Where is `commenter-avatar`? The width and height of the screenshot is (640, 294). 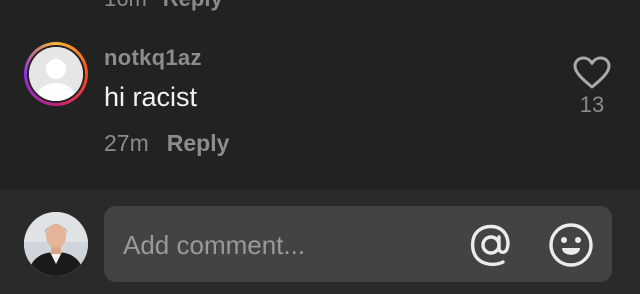
commenter-avatar is located at coordinates (56, 74).